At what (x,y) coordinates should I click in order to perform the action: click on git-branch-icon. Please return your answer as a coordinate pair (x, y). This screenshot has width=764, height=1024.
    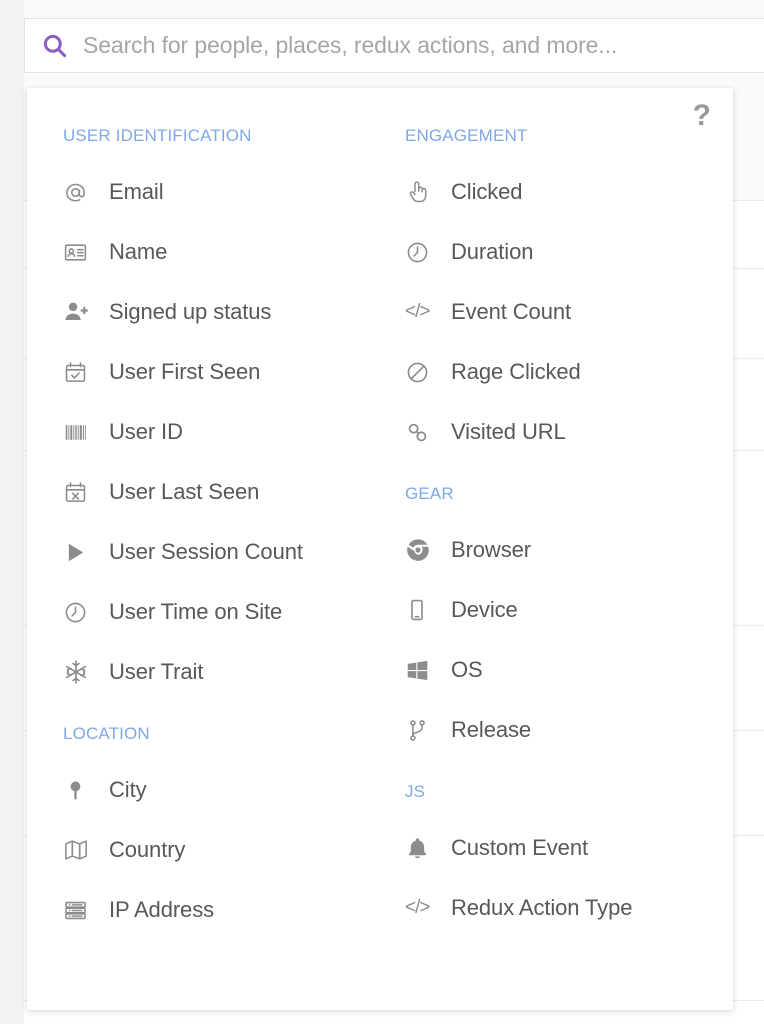
    Looking at the image, I should click on (428, 730).